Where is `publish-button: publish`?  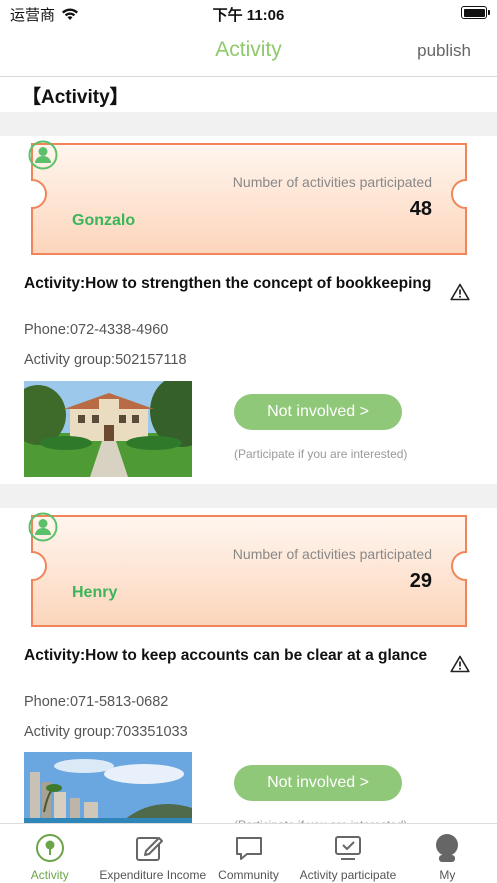
publish-button: publish is located at coordinates (444, 51).